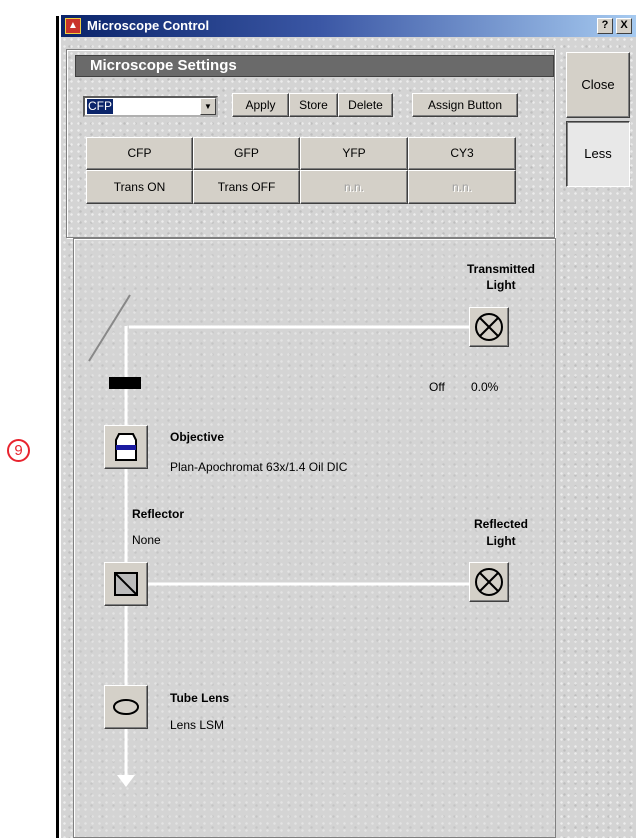 The height and width of the screenshot is (838, 636). What do you see at coordinates (197, 437) in the screenshot?
I see `objective-label: Objective` at bounding box center [197, 437].